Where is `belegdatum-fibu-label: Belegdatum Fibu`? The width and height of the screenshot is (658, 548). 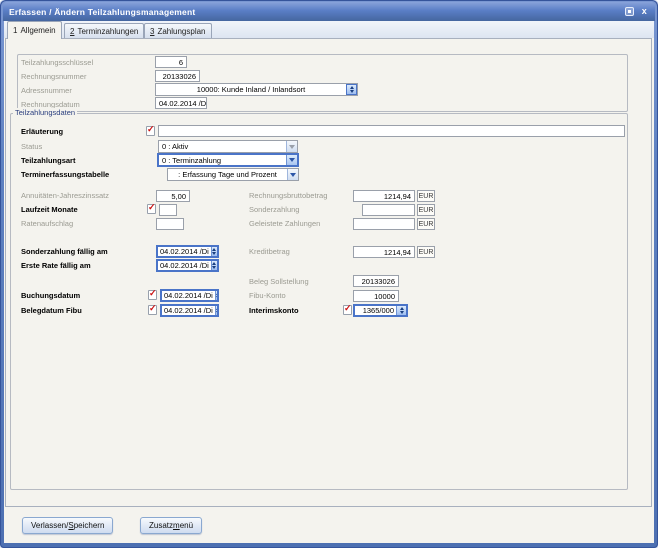 belegdatum-fibu-label: Belegdatum Fibu is located at coordinates (51, 310).